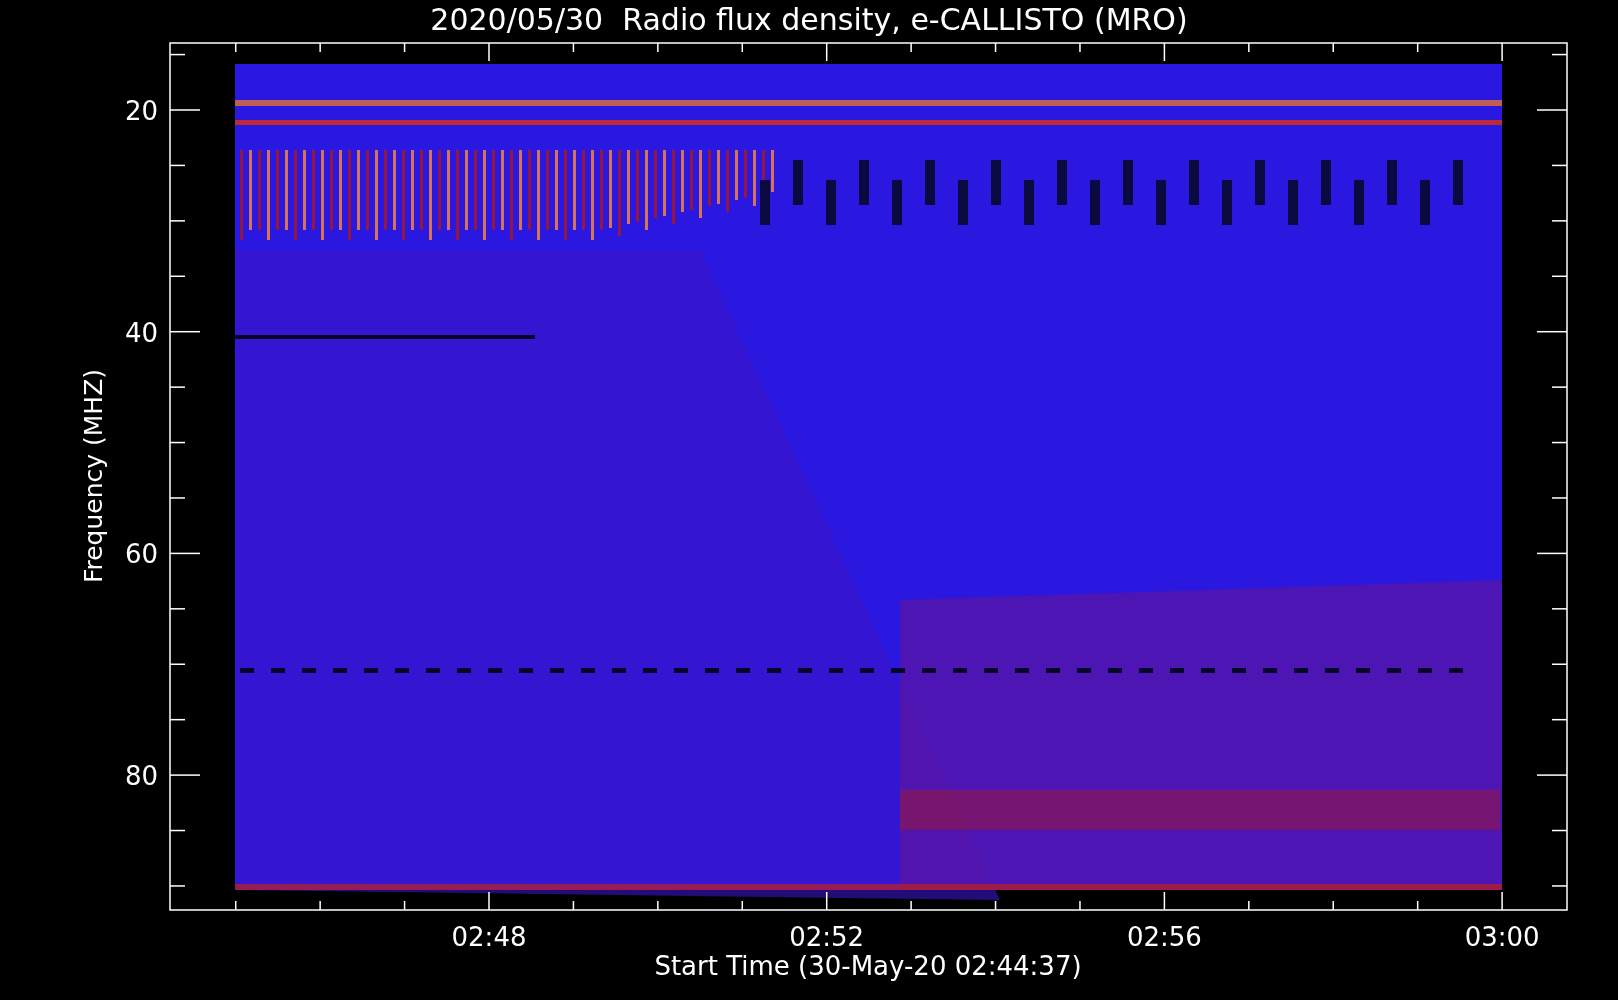  What do you see at coordinates (809, 20) in the screenshot?
I see `chart-title: 2020/05/30 Radio flux density, e-CALLISTO (MRO)` at bounding box center [809, 20].